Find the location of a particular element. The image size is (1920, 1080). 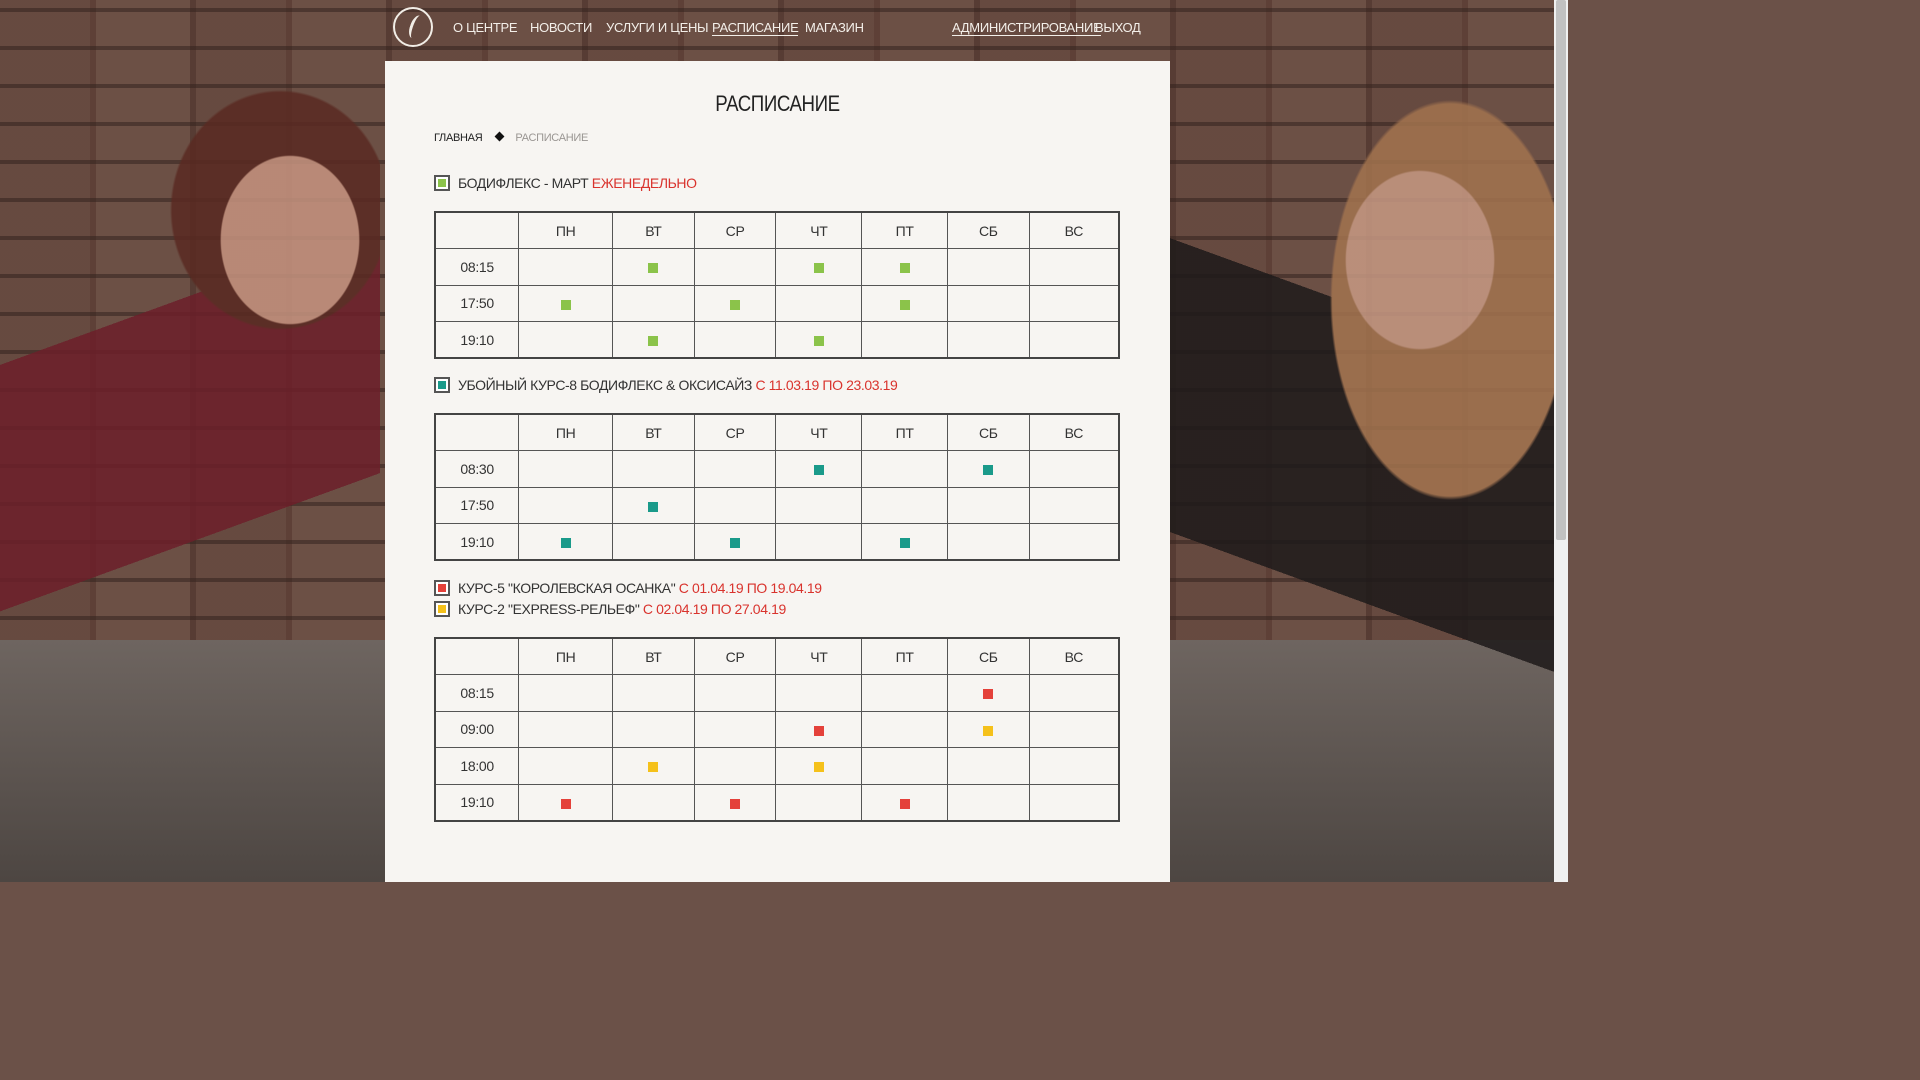

day-header: ПТ is located at coordinates (904, 656).